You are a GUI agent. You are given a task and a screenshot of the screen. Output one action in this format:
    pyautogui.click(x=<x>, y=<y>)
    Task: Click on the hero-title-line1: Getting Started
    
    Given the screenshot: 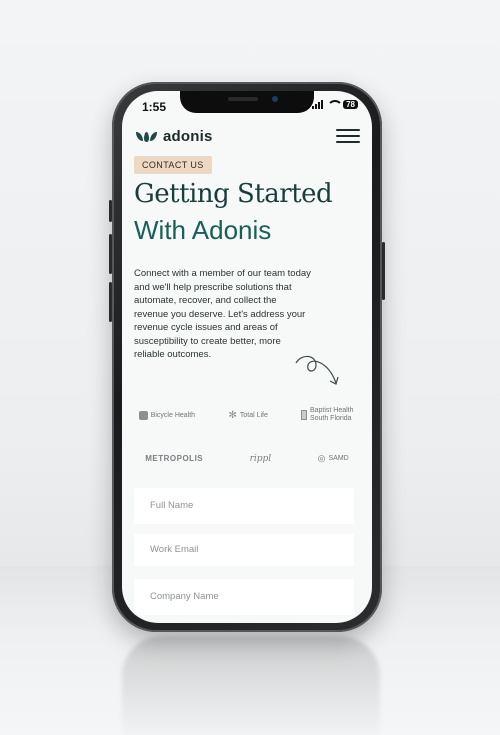 What is the action you would take?
    pyautogui.click(x=233, y=194)
    